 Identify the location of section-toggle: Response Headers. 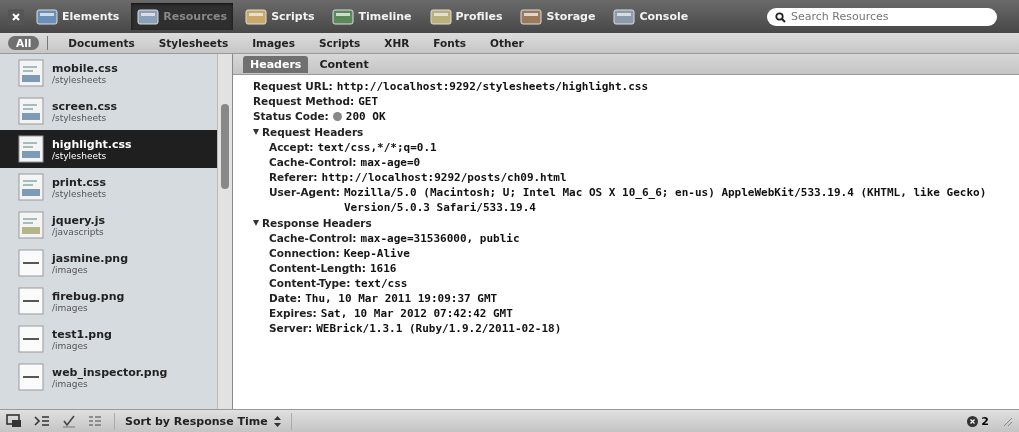
(312, 223).